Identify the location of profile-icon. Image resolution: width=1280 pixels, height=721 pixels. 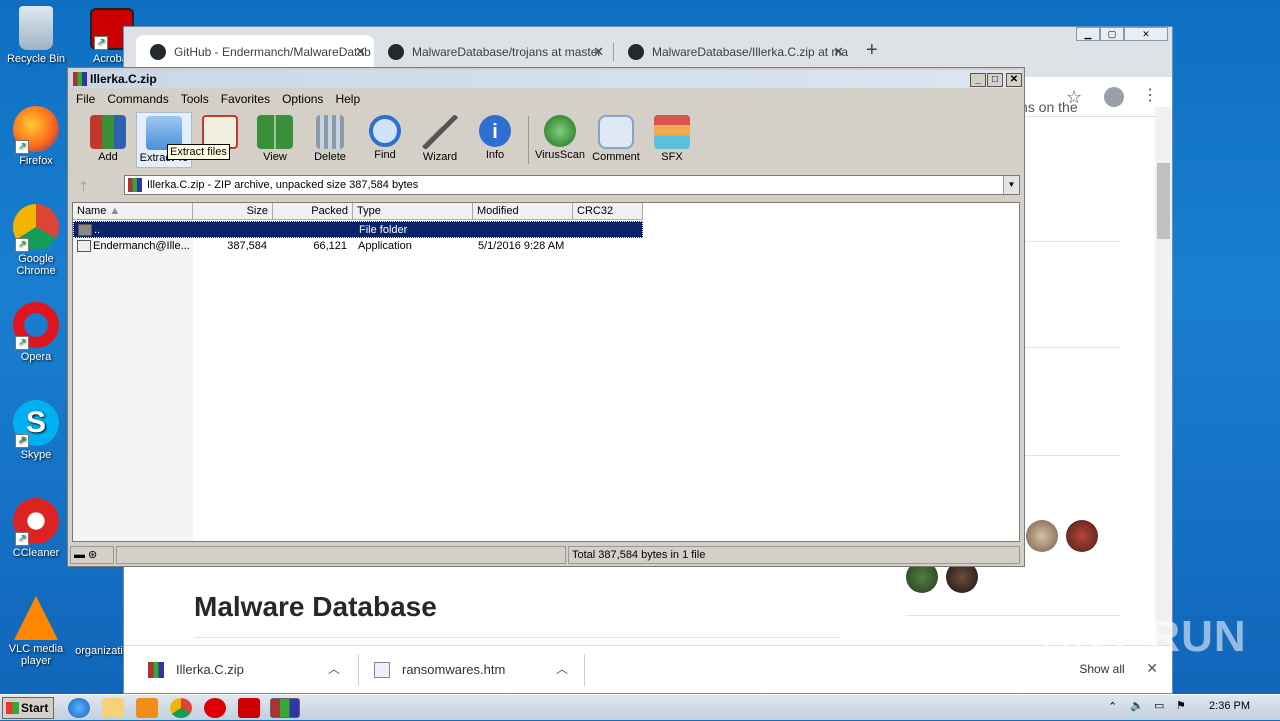
(1114, 97).